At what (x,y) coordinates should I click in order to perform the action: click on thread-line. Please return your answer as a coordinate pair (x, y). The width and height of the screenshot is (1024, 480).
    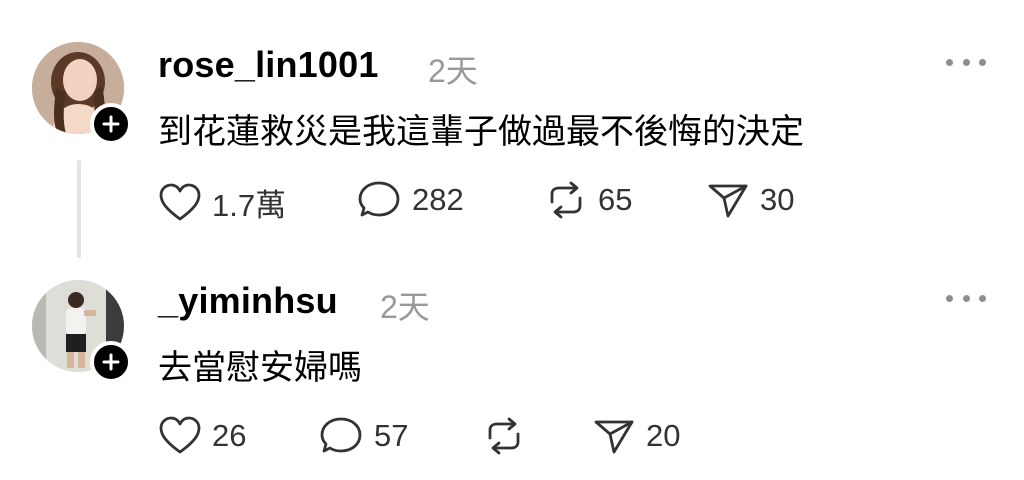
    Looking at the image, I should click on (79, 209).